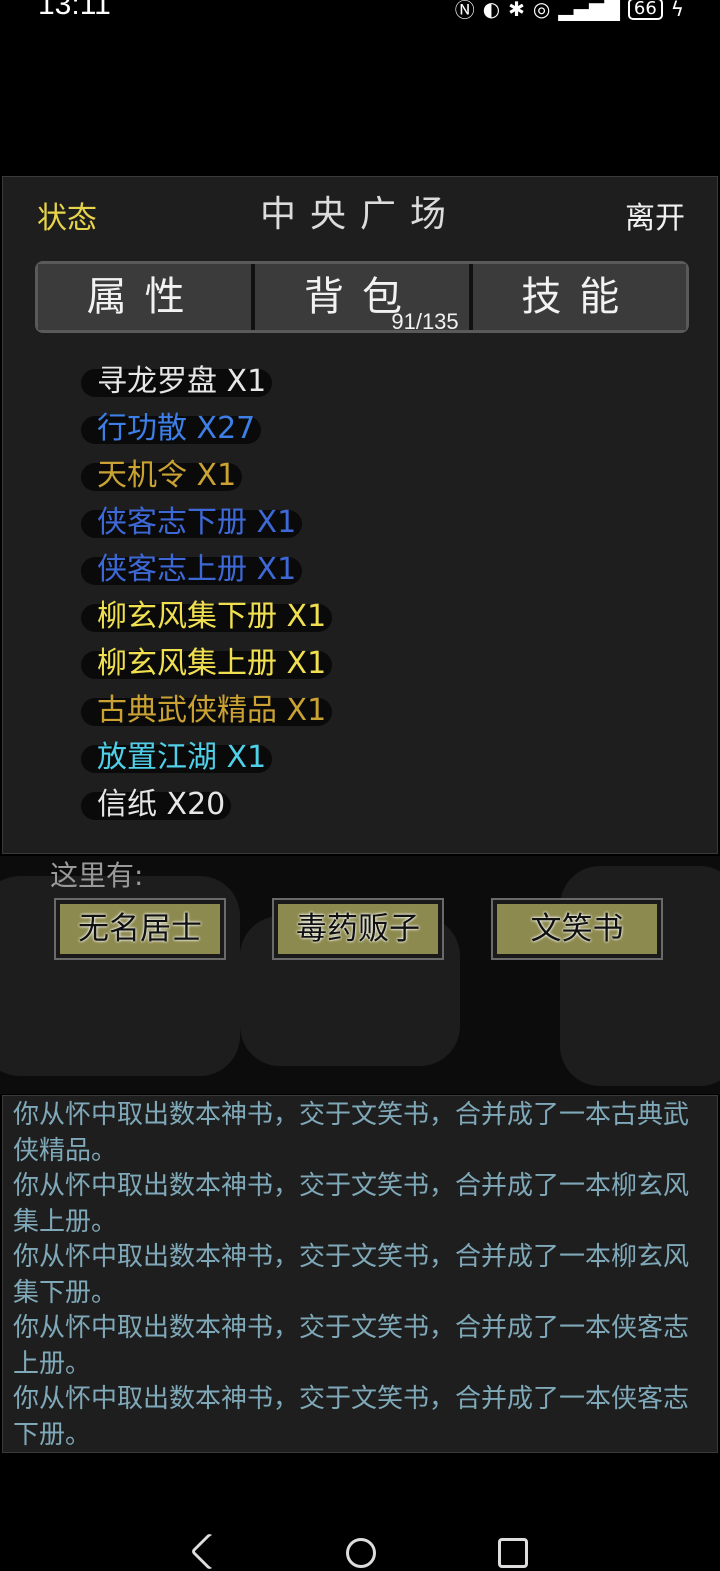 This screenshot has height=1571, width=720. Describe the element at coordinates (351, 1204) in the screenshot. I see `log-line: 你从怀中取出数本神书，交于文笑书，合并成了一本柳玄风集上册。` at that location.